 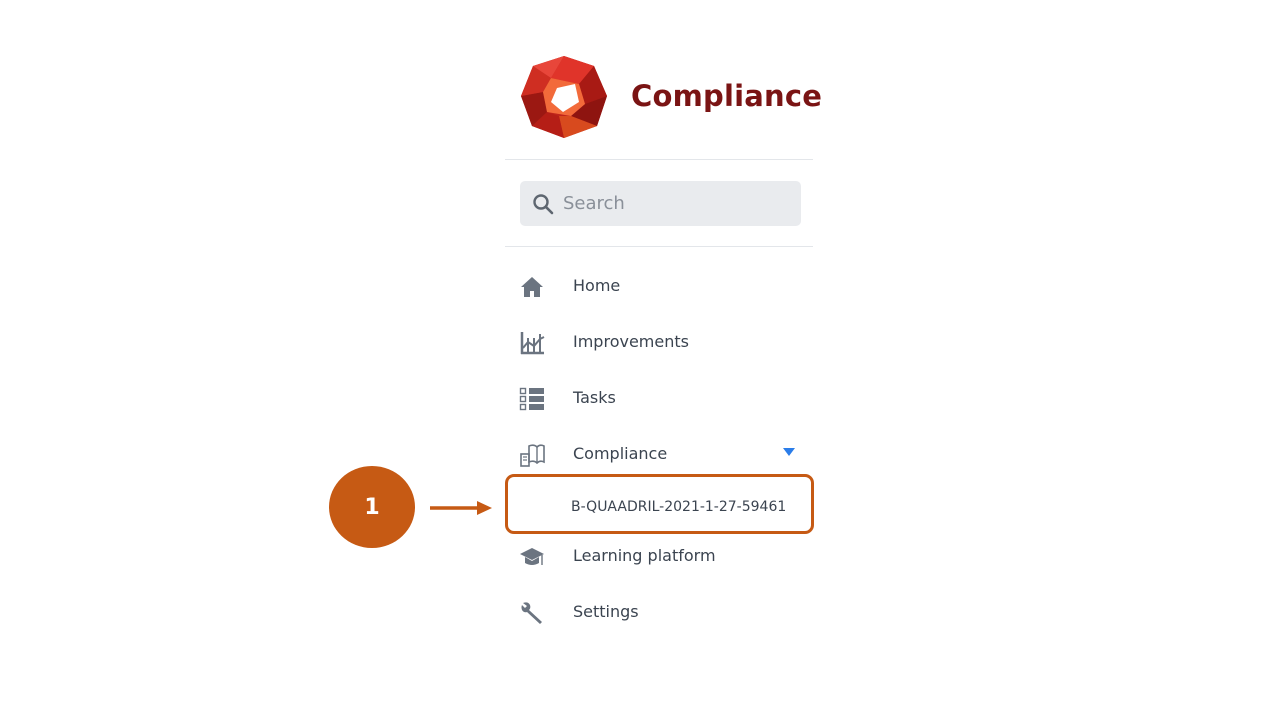 What do you see at coordinates (660, 612) in the screenshot?
I see `sidebar-item-settings: Settings` at bounding box center [660, 612].